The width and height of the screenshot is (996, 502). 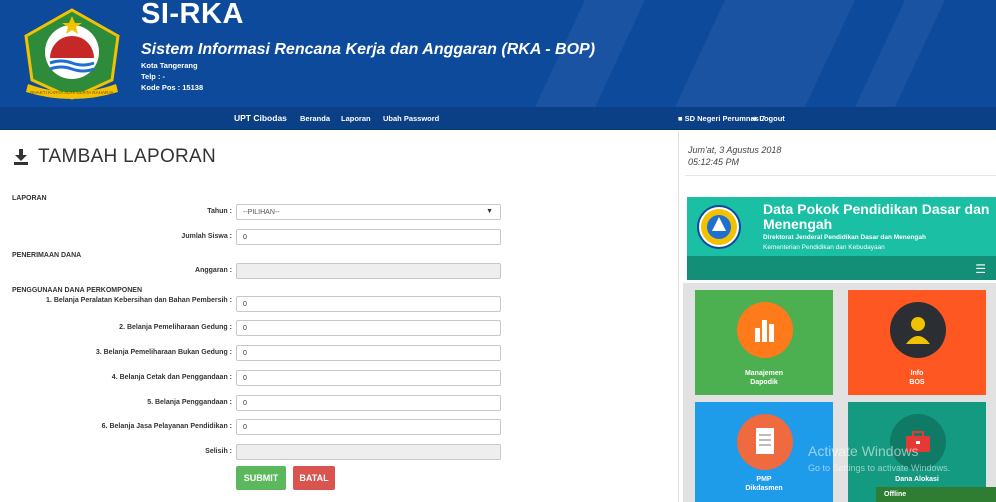 I want to click on tut-wuri-handayani-emblem, so click(x=719, y=227).